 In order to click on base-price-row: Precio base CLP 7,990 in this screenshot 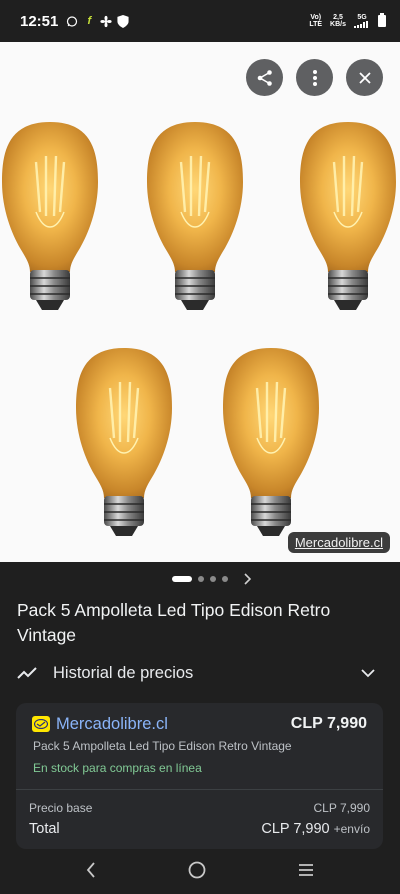, I will do `click(199, 808)`.